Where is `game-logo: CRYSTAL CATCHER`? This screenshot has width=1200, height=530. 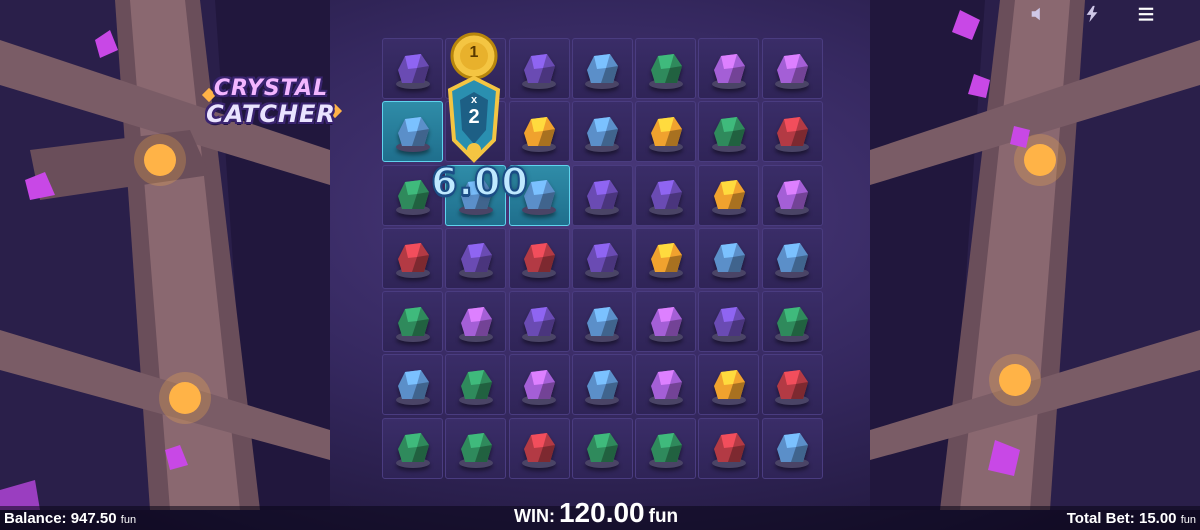
game-logo: CRYSTAL CATCHER is located at coordinates (271, 103).